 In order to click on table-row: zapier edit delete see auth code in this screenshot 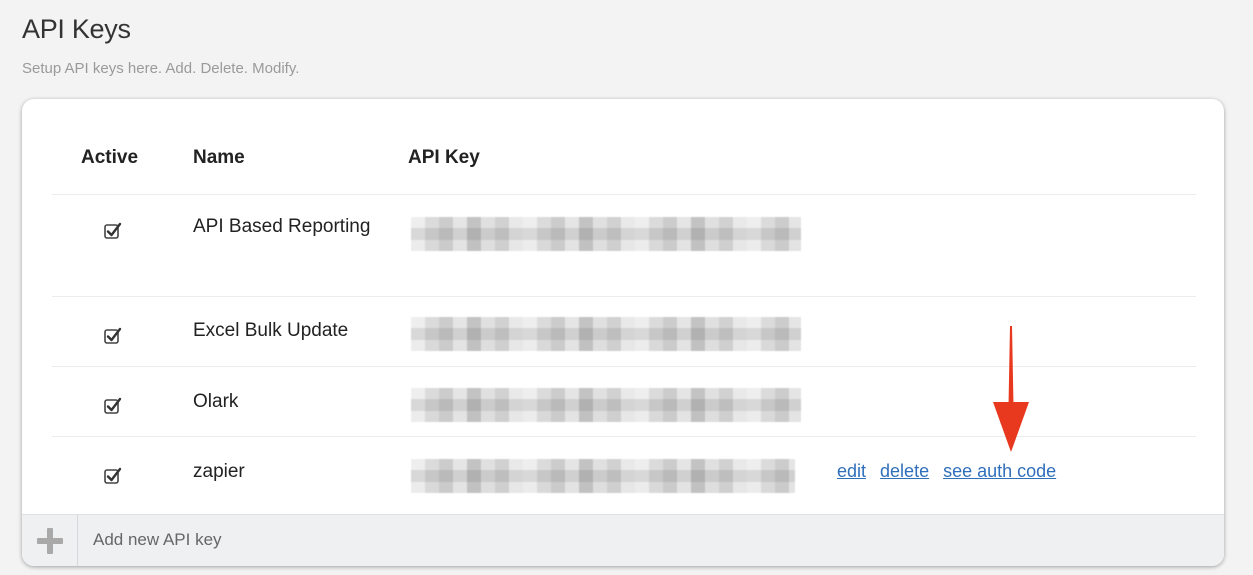, I will do `click(623, 474)`.